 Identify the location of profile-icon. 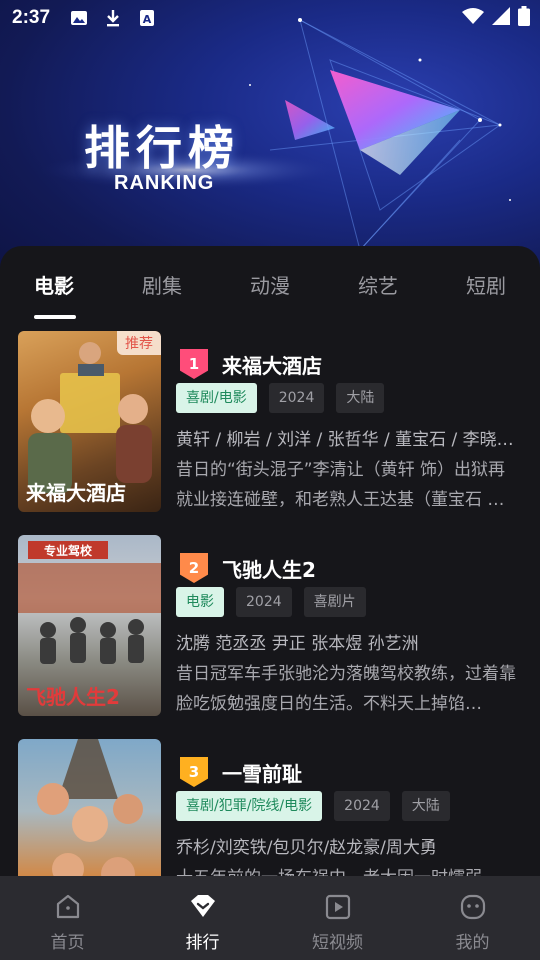
(473, 907).